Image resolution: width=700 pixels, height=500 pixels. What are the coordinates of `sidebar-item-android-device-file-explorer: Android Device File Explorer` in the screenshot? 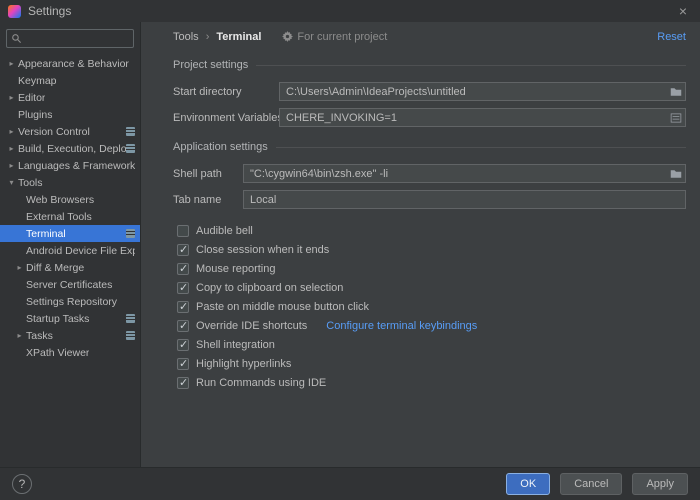 It's located at (70, 250).